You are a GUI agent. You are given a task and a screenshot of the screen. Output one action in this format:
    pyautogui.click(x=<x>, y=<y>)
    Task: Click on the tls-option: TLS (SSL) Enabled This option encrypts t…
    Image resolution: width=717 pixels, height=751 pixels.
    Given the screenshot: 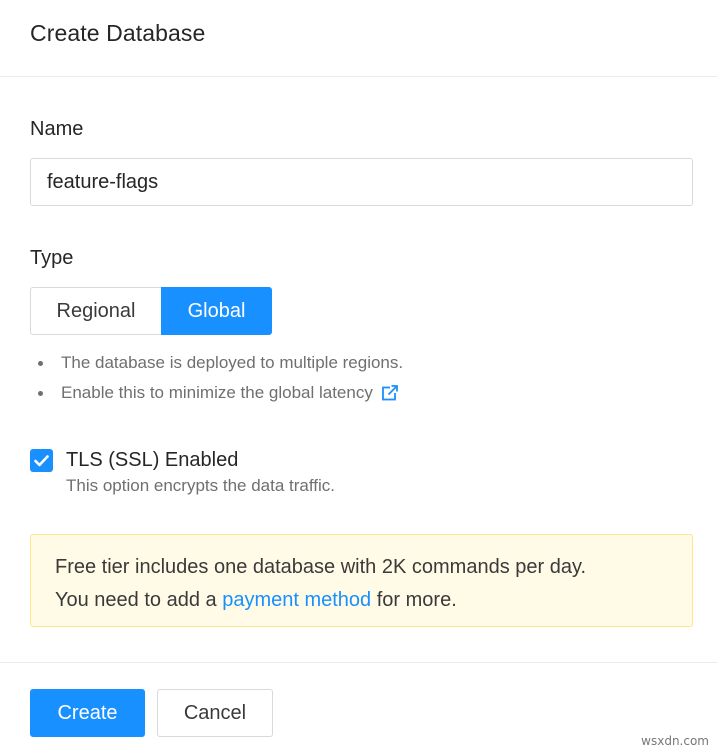 What is the action you would take?
    pyautogui.click(x=182, y=471)
    